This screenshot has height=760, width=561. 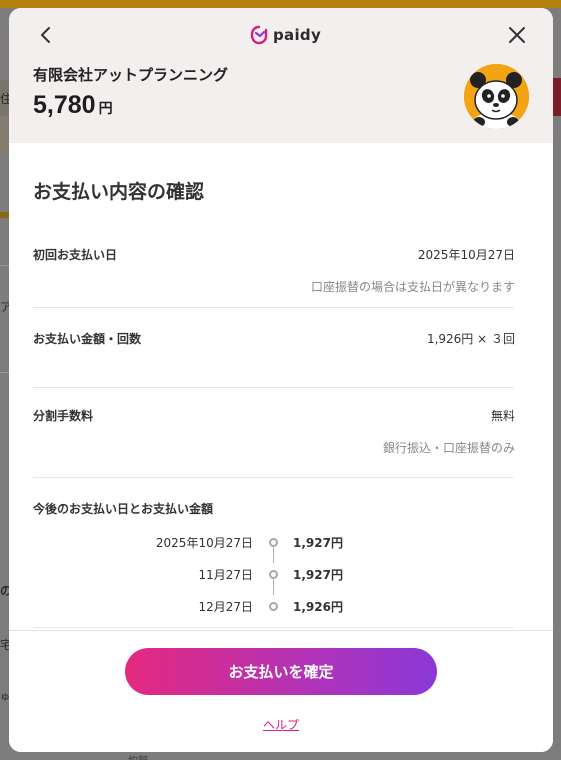 What do you see at coordinates (557, 97) in the screenshot?
I see `background-red-tab` at bounding box center [557, 97].